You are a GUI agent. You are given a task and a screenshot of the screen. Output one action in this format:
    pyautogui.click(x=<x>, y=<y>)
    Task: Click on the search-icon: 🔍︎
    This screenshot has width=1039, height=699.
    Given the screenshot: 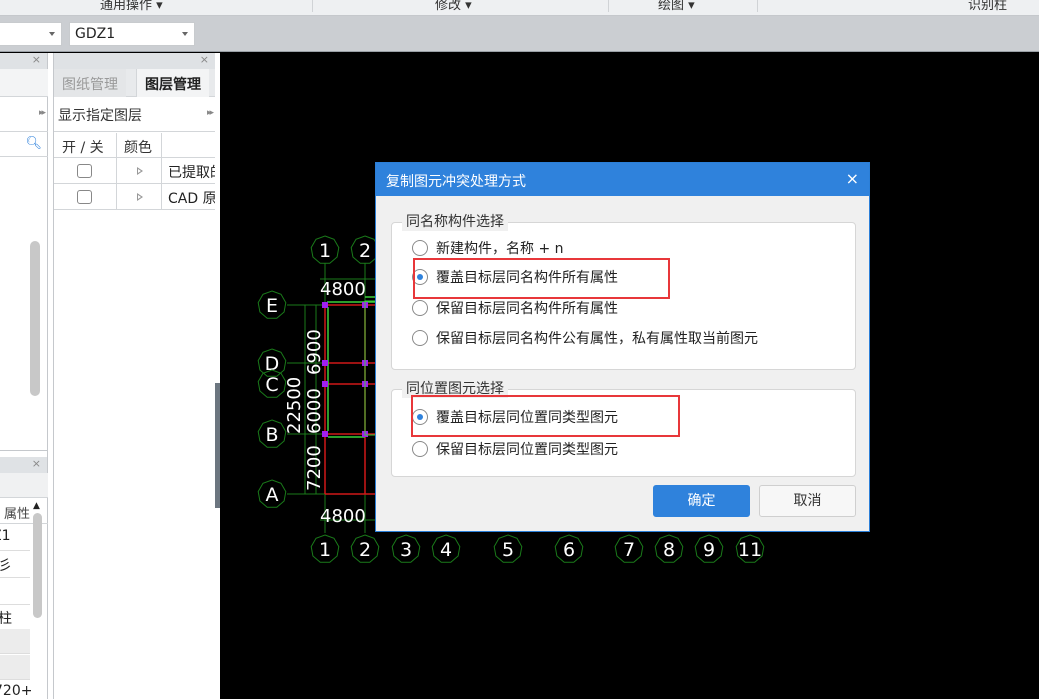 What is the action you would take?
    pyautogui.click(x=33, y=143)
    